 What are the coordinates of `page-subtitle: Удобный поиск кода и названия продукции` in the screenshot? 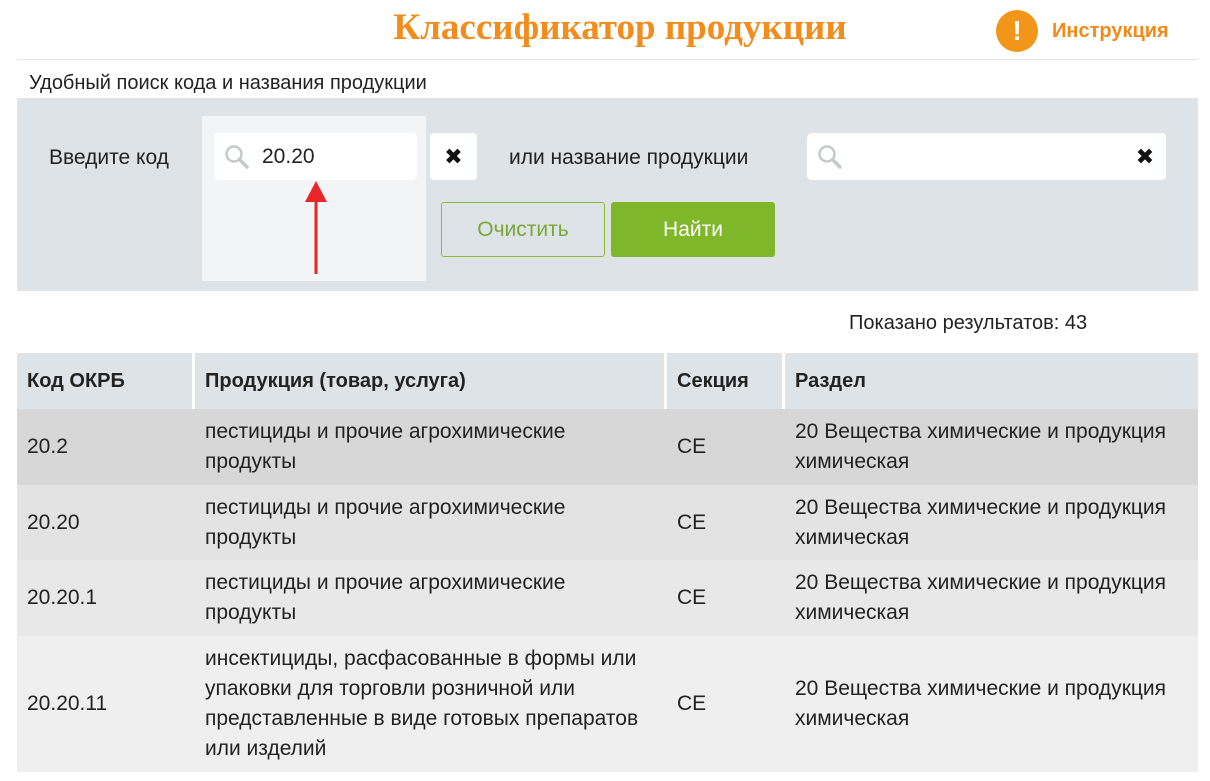 It's located at (228, 83).